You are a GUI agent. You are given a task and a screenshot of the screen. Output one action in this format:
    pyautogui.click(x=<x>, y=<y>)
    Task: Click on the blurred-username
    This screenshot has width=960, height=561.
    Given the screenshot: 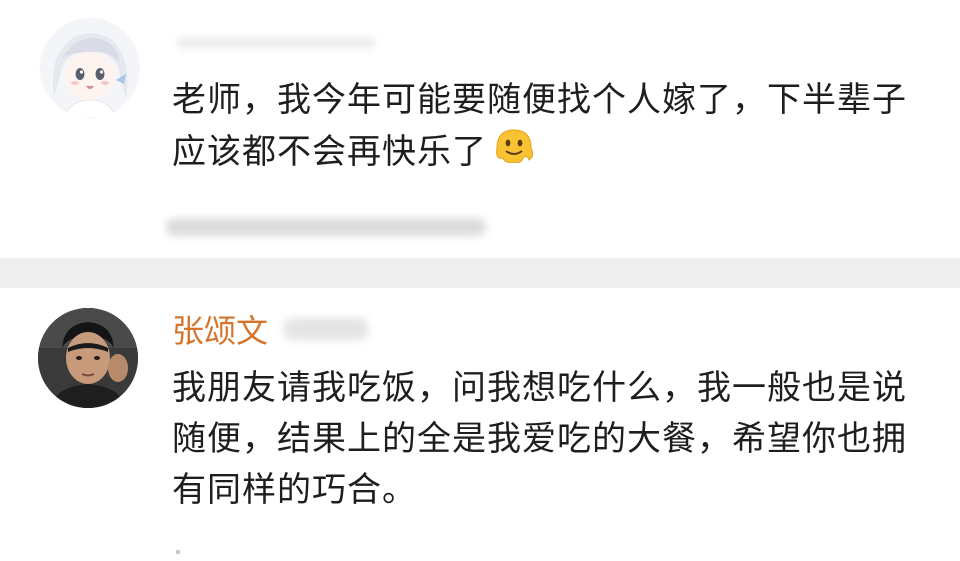 What is the action you would take?
    pyautogui.click(x=276, y=43)
    